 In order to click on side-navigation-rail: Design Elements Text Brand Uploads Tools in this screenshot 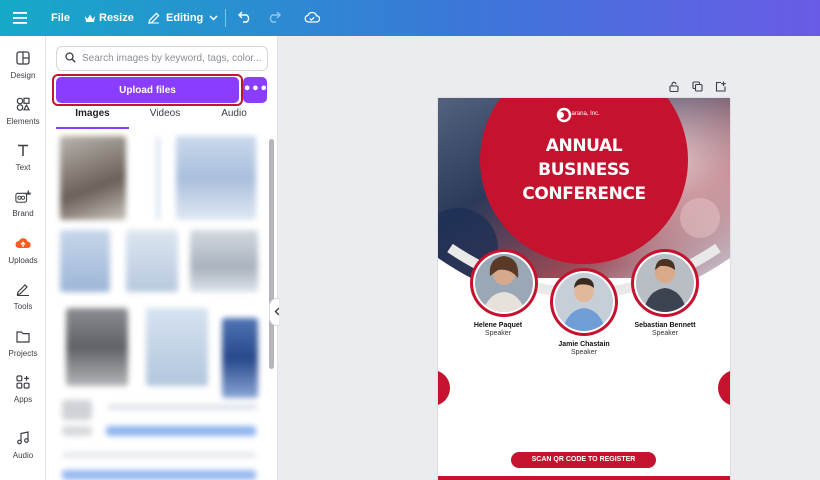, I will do `click(23, 258)`.